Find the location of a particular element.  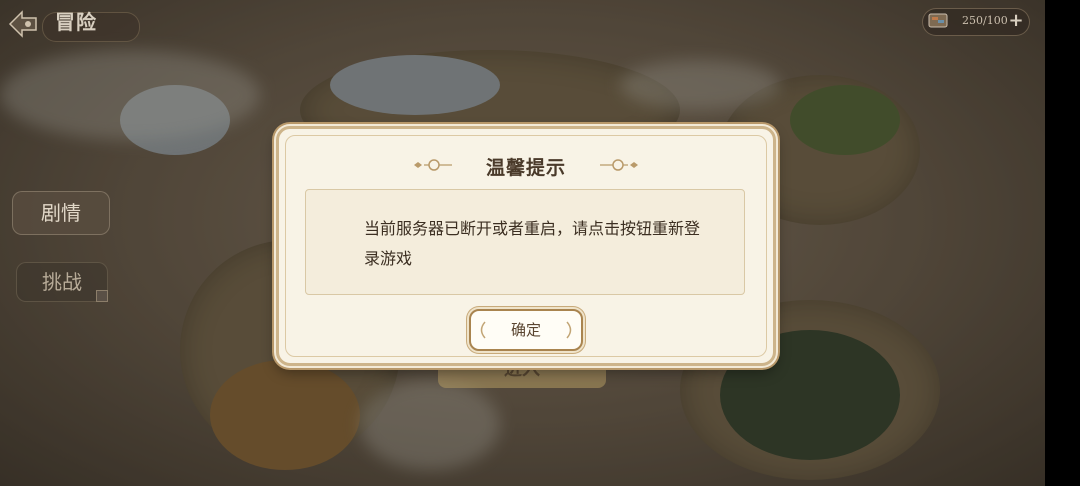

leaf-right-icon is located at coordinates (569, 330).